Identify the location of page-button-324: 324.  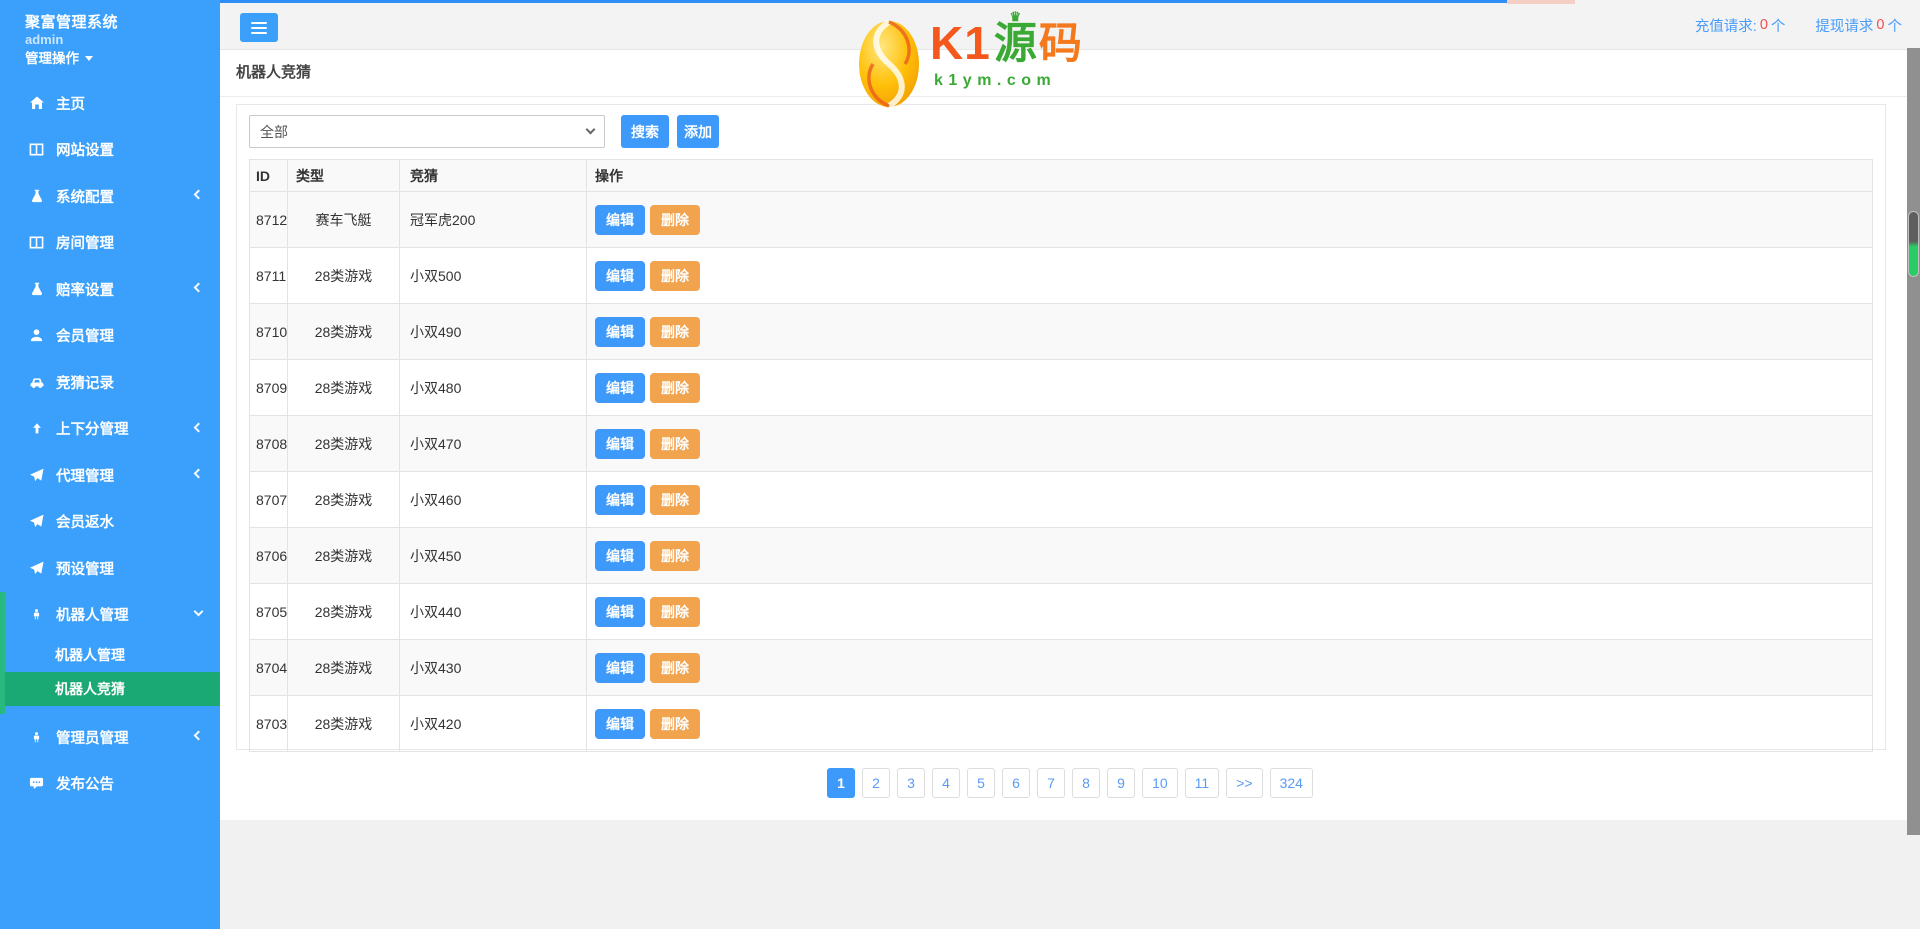
(1291, 783).